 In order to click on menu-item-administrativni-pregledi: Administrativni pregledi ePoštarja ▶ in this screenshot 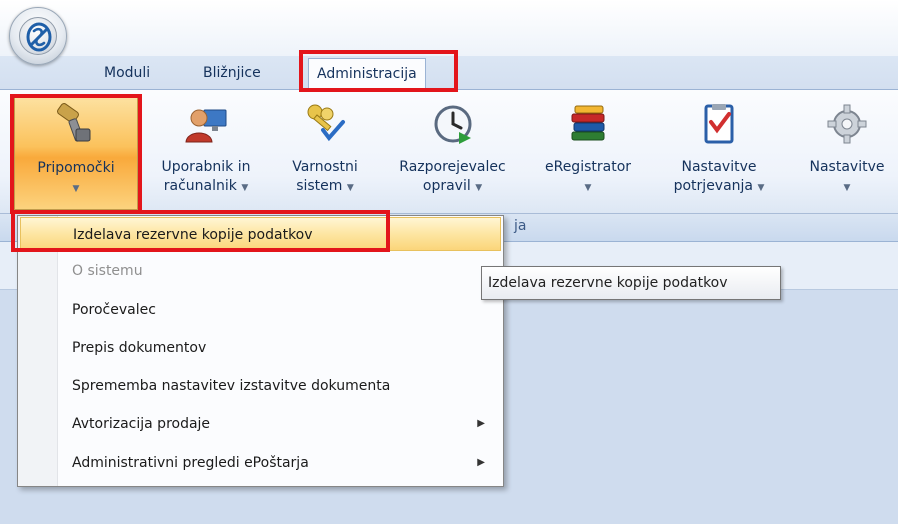, I will do `click(260, 463)`.